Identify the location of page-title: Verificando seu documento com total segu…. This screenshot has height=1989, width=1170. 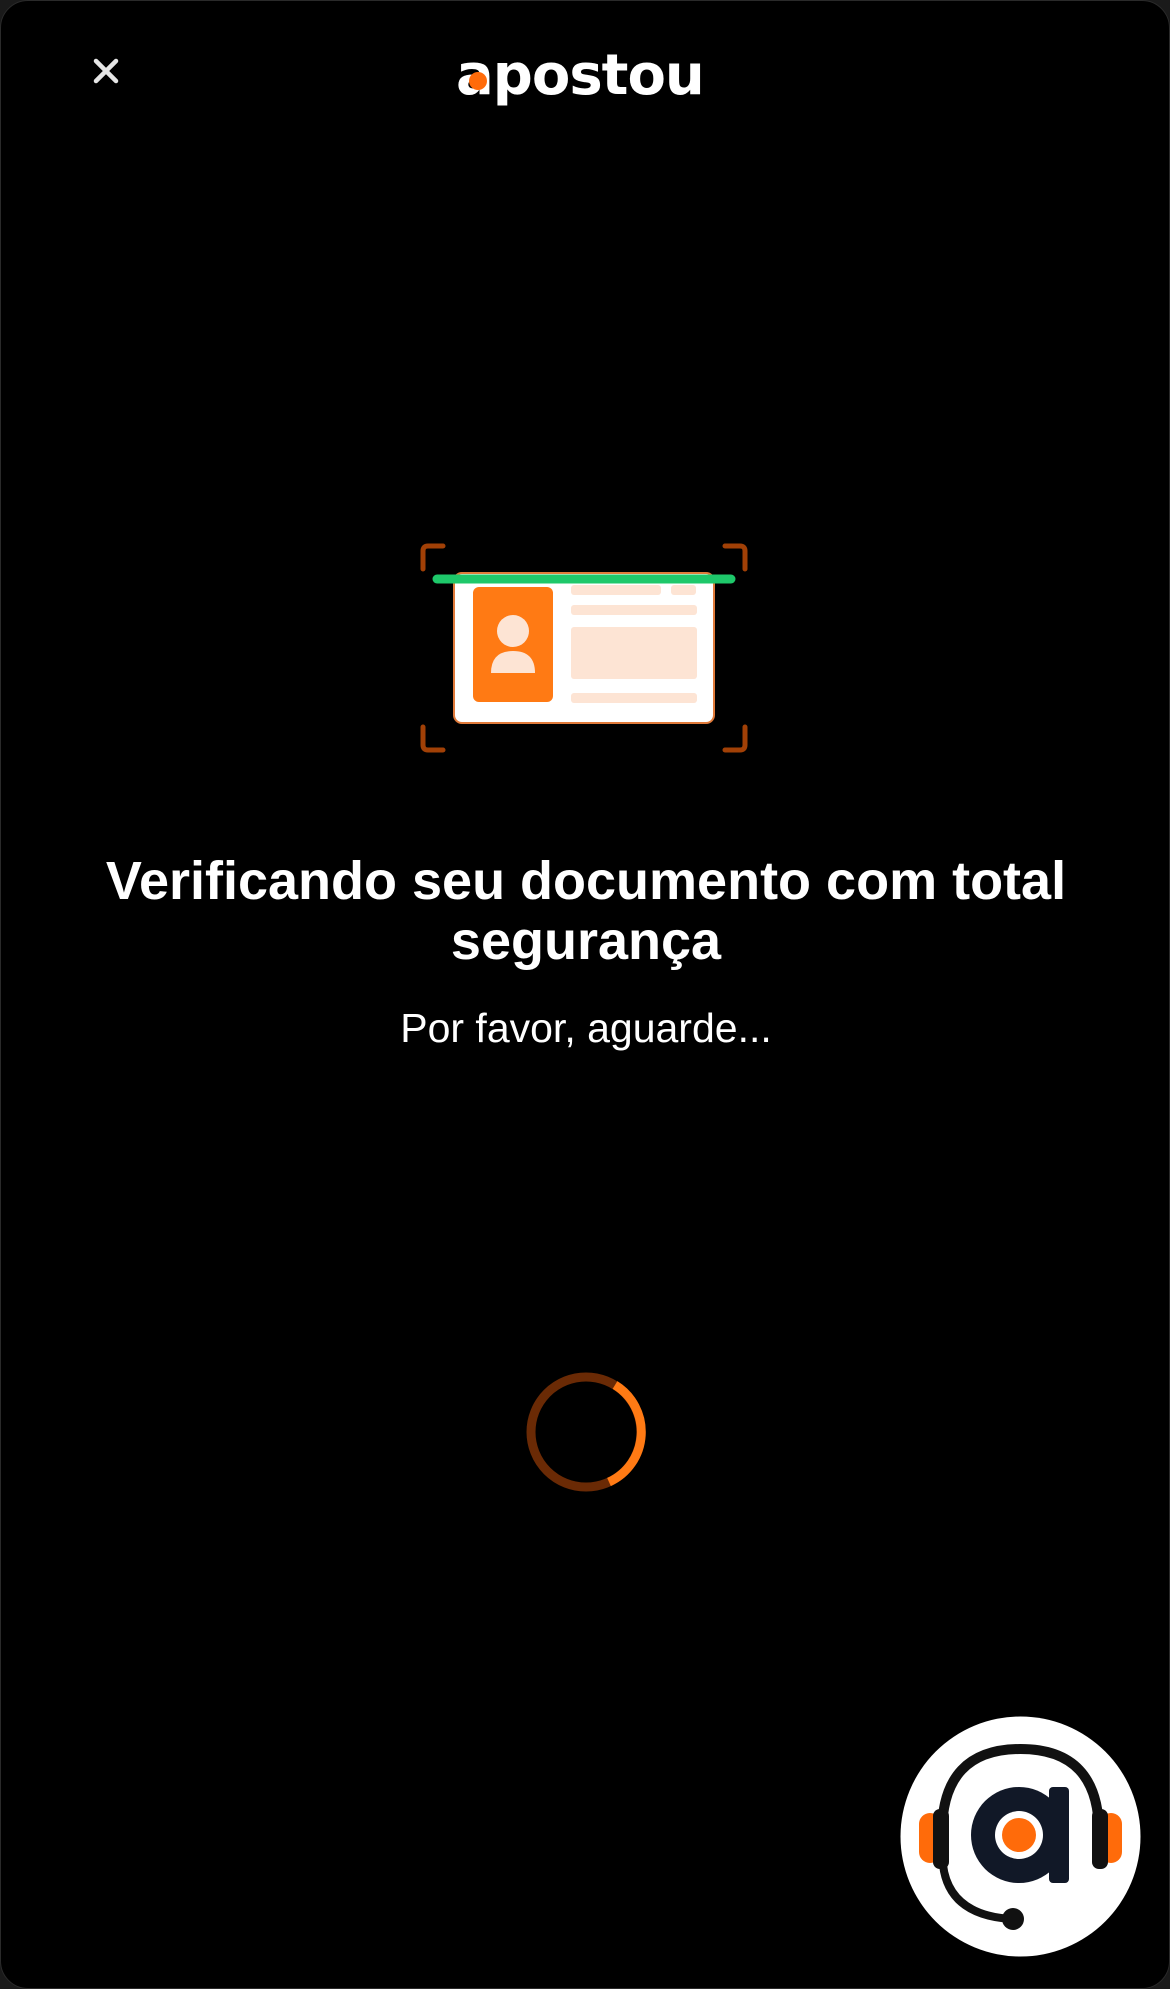
(586, 911).